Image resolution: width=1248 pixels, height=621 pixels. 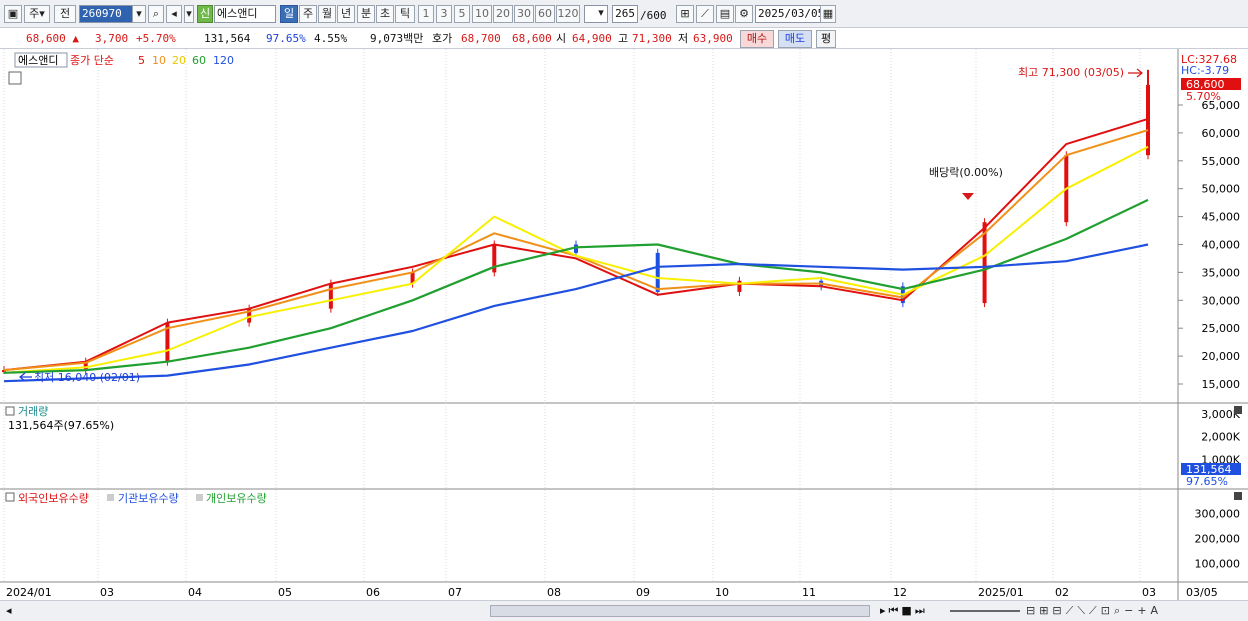 I want to click on price-tick-label: 40,000, so click(x=1221, y=245).